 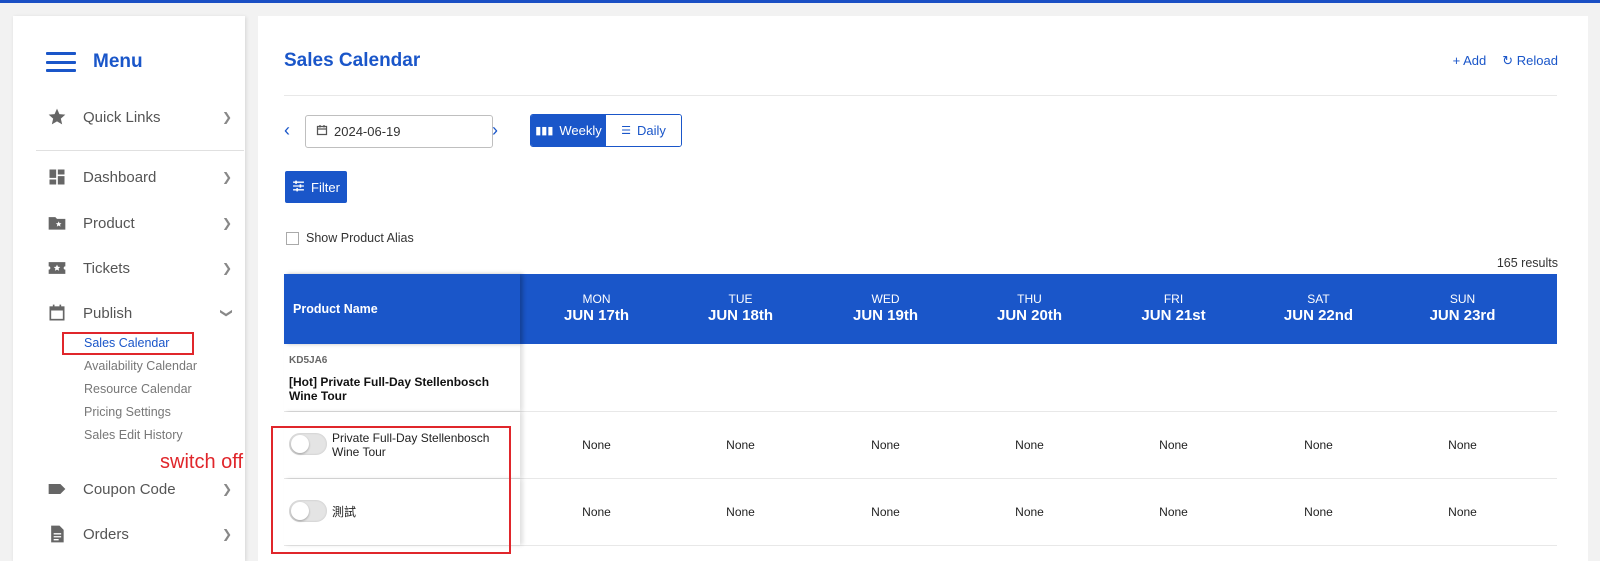 What do you see at coordinates (308, 360) in the screenshot?
I see `product-code: KD5JA6` at bounding box center [308, 360].